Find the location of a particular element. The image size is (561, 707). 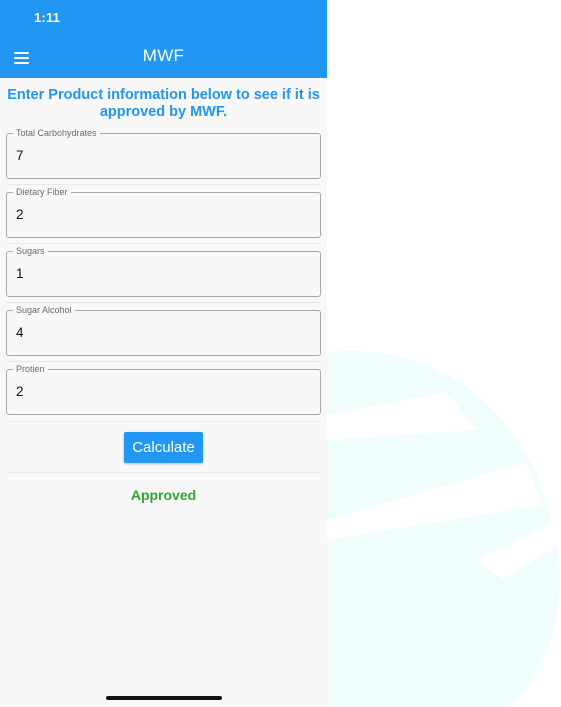

field-label: Sugars is located at coordinates (30, 251).